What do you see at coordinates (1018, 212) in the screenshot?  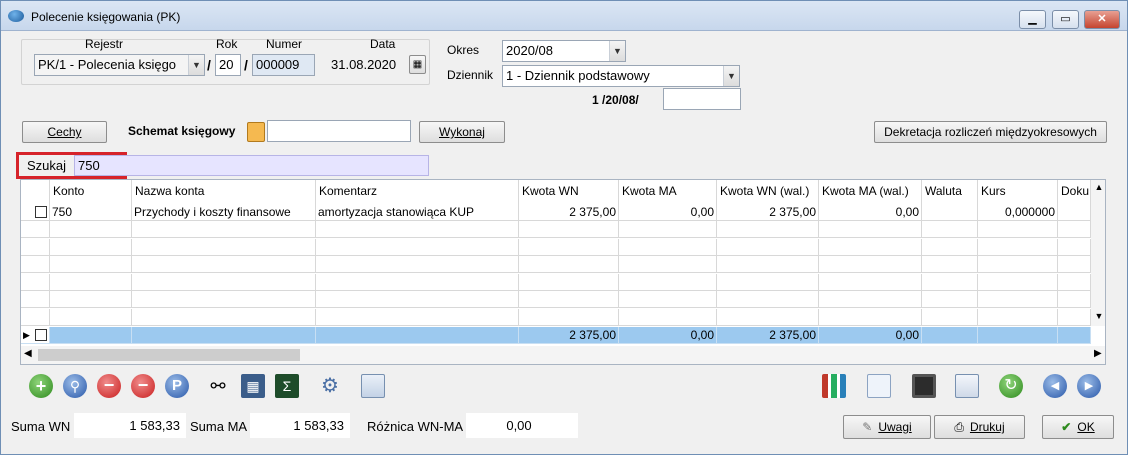 I see `cell-kurs: 0,000000` at bounding box center [1018, 212].